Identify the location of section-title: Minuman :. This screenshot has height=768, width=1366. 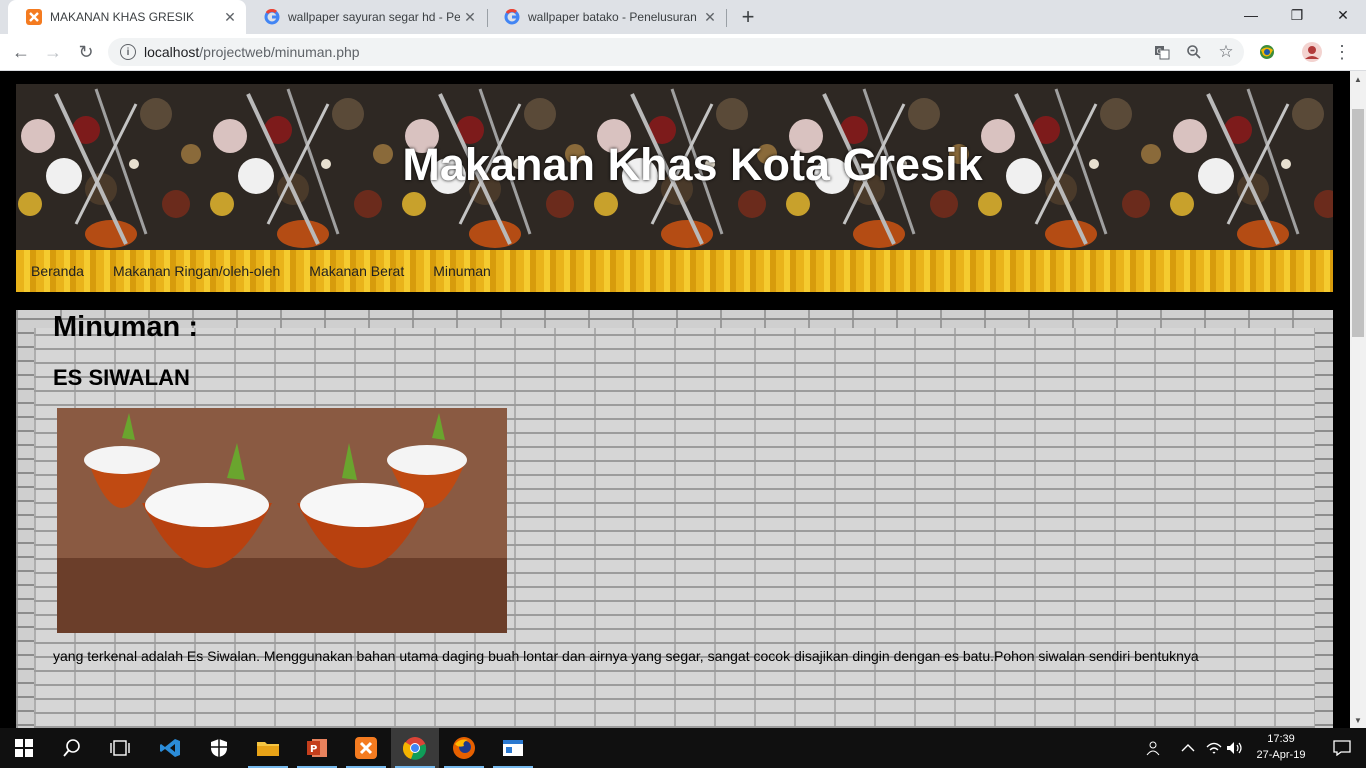
(125, 327).